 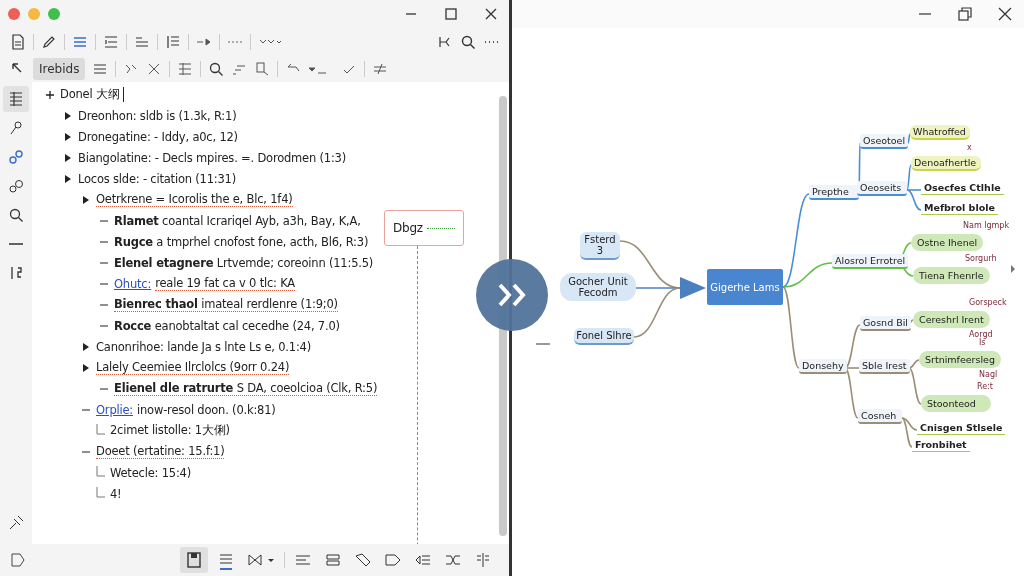 I want to click on outline-item-text: Oetrkrene = Icorolis the e, Blc, 1f4), so click(x=194, y=199).